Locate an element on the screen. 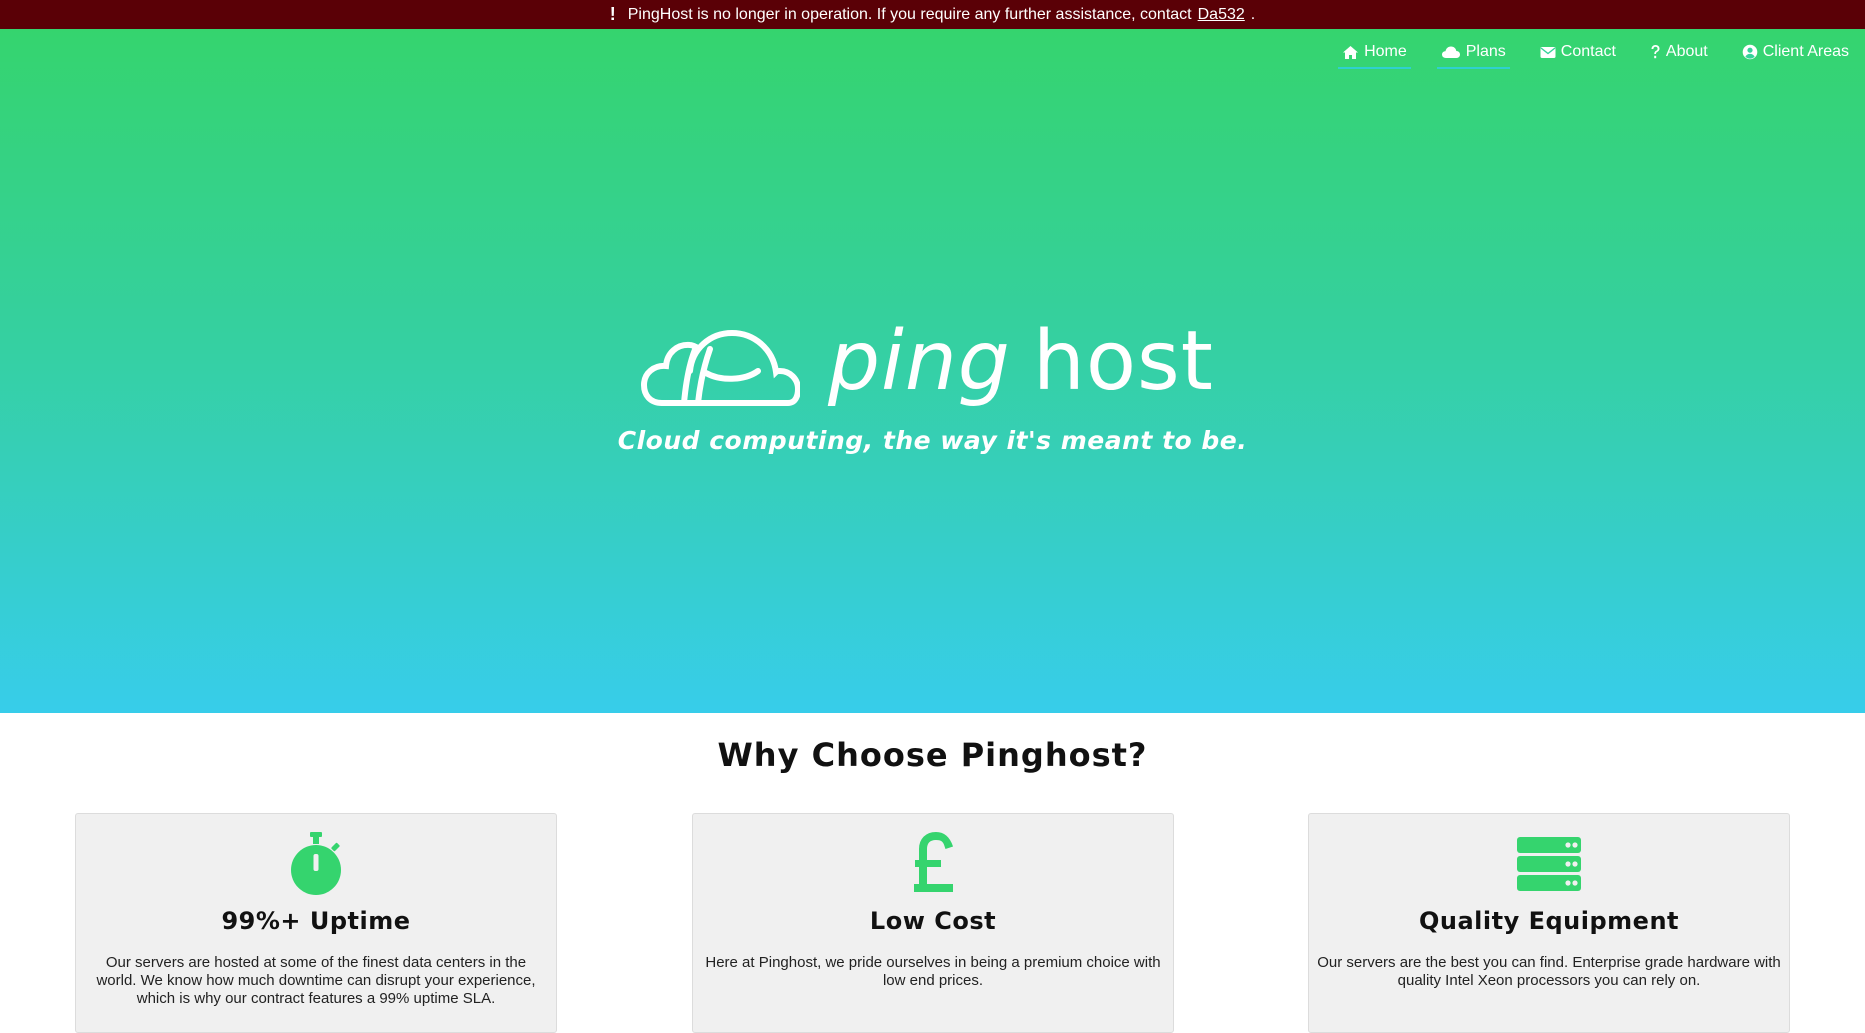 This screenshot has height=1033, width=1865. logo-host-text: host is located at coordinates (1123, 361).